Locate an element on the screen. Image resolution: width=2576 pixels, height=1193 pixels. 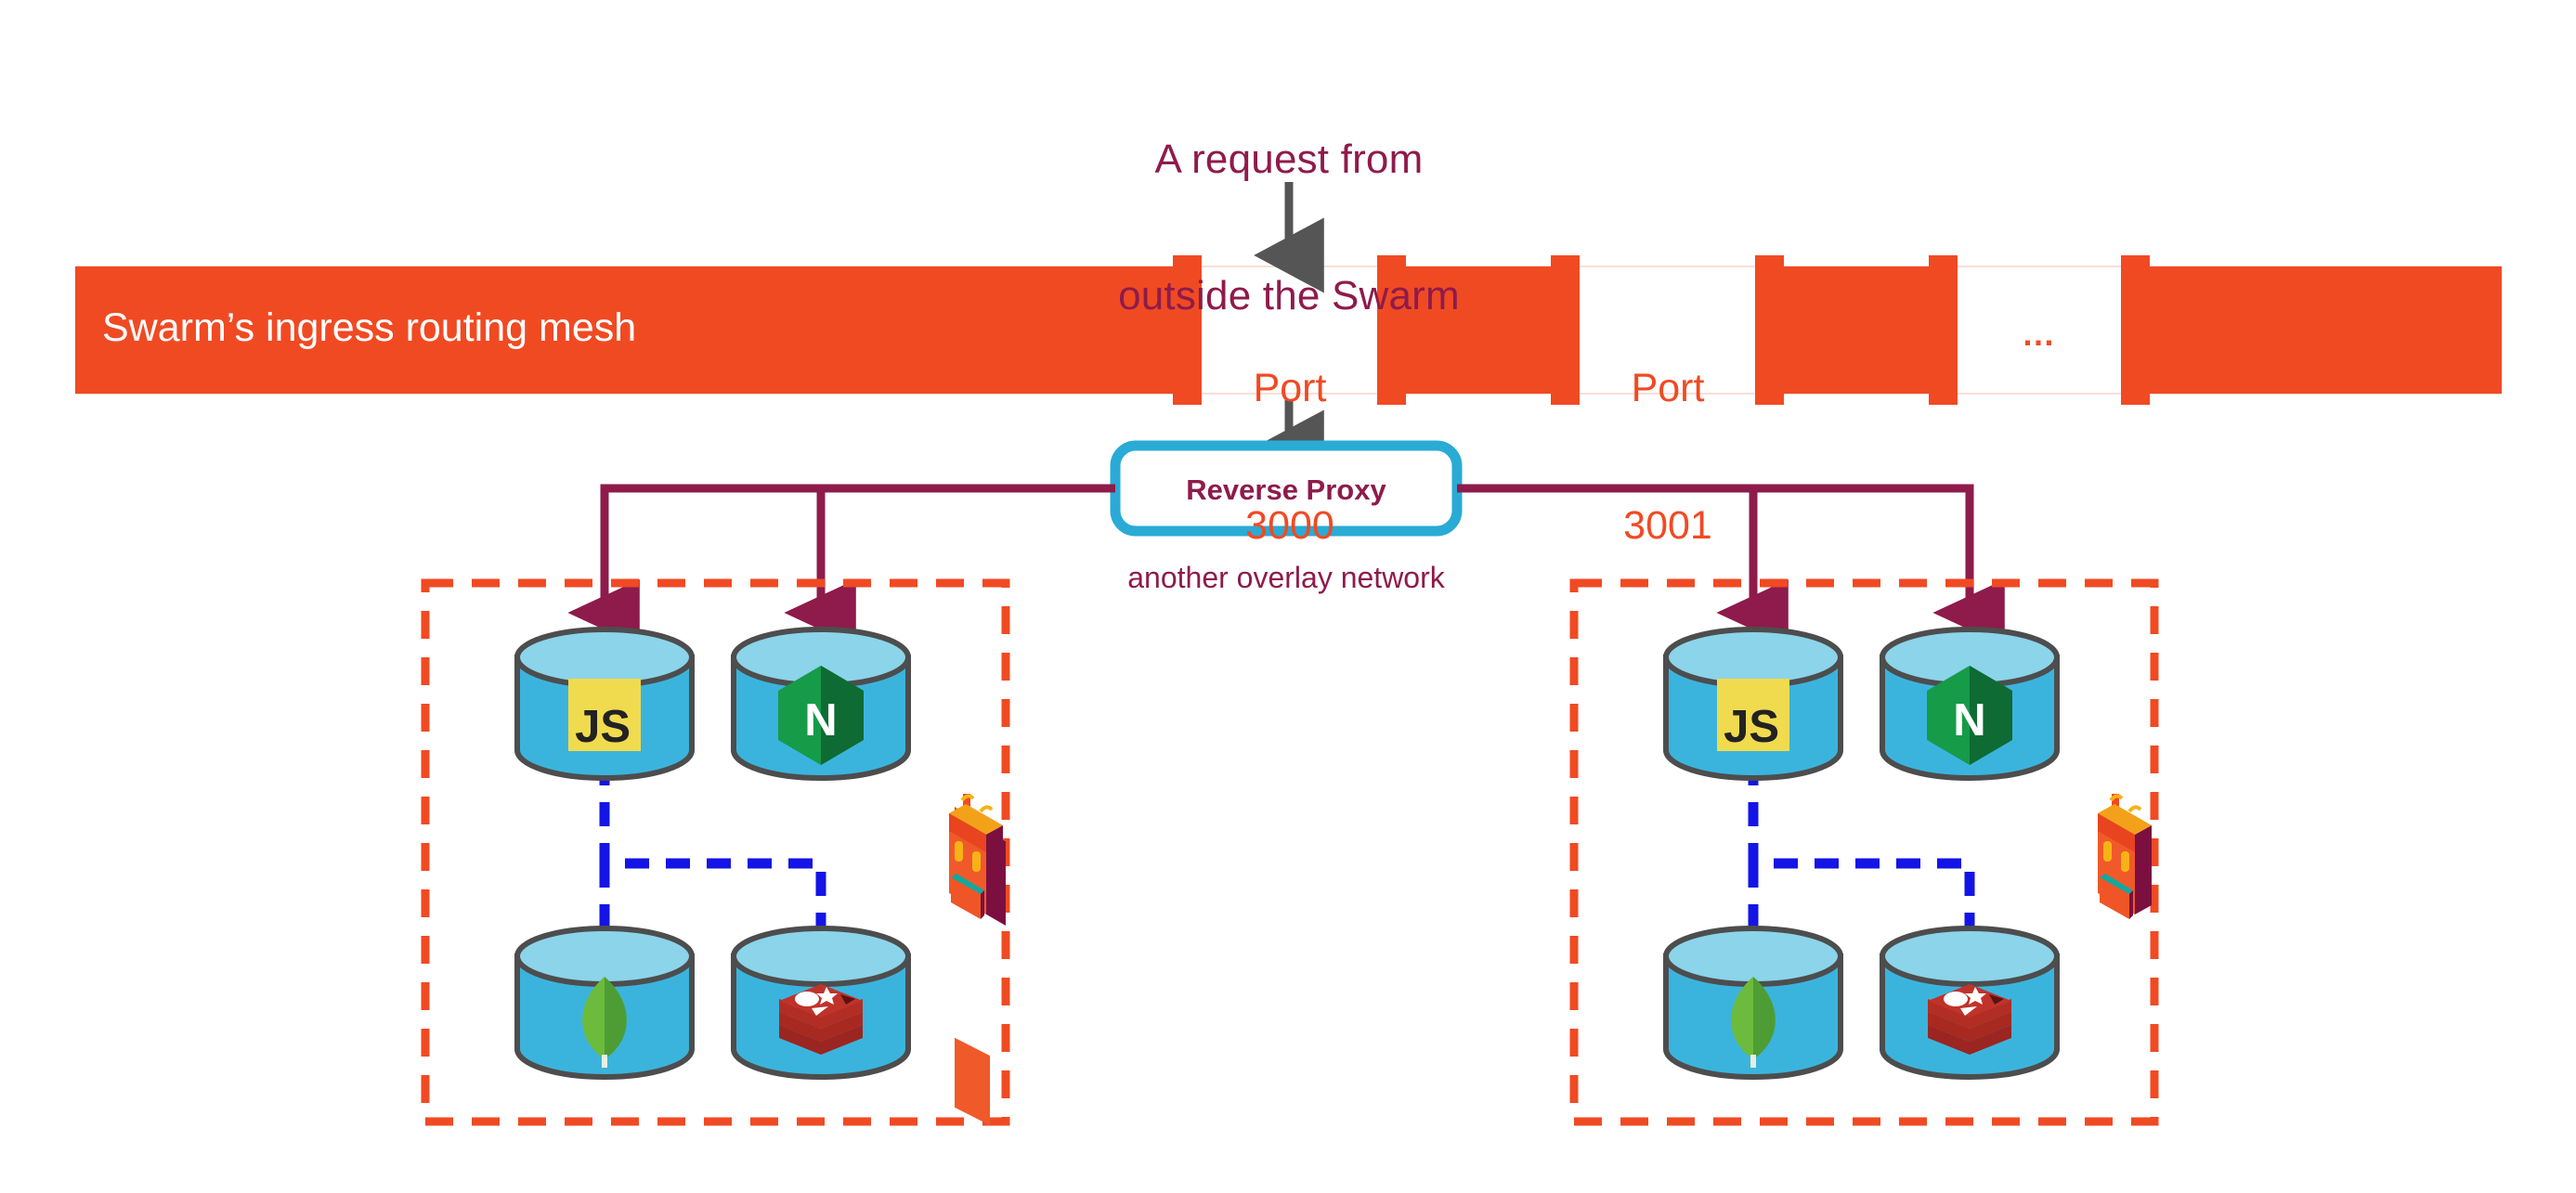
stack-left-service-mongodb is located at coordinates (605, 1003).